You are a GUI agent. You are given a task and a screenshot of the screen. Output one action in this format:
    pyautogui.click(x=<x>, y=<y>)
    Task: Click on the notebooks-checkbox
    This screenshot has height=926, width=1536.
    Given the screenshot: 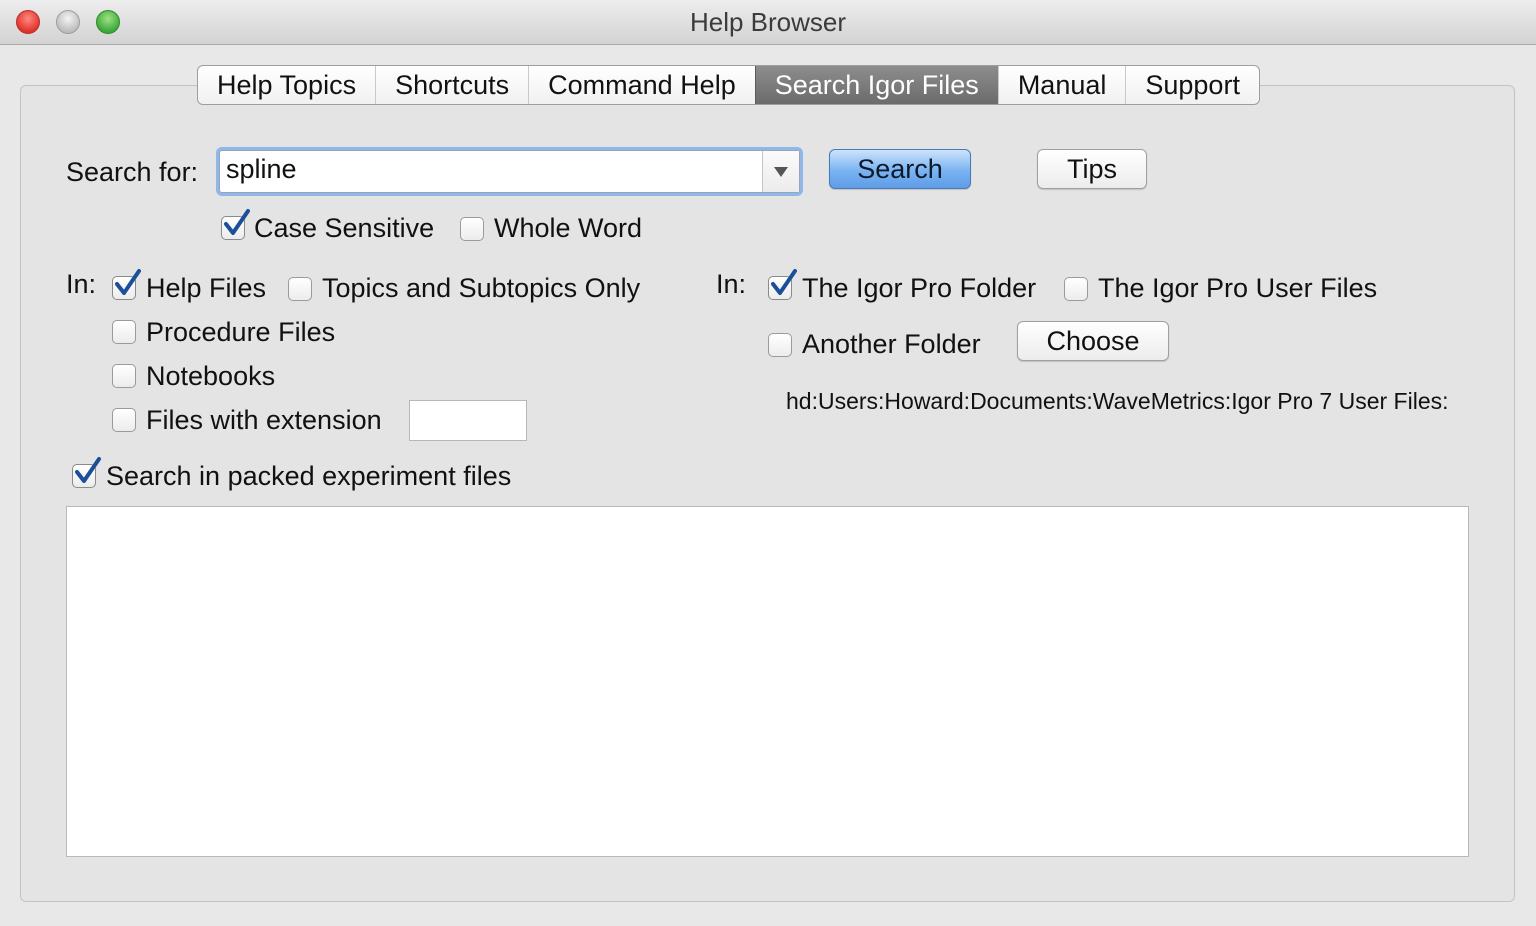 What is the action you would take?
    pyautogui.click(x=124, y=376)
    